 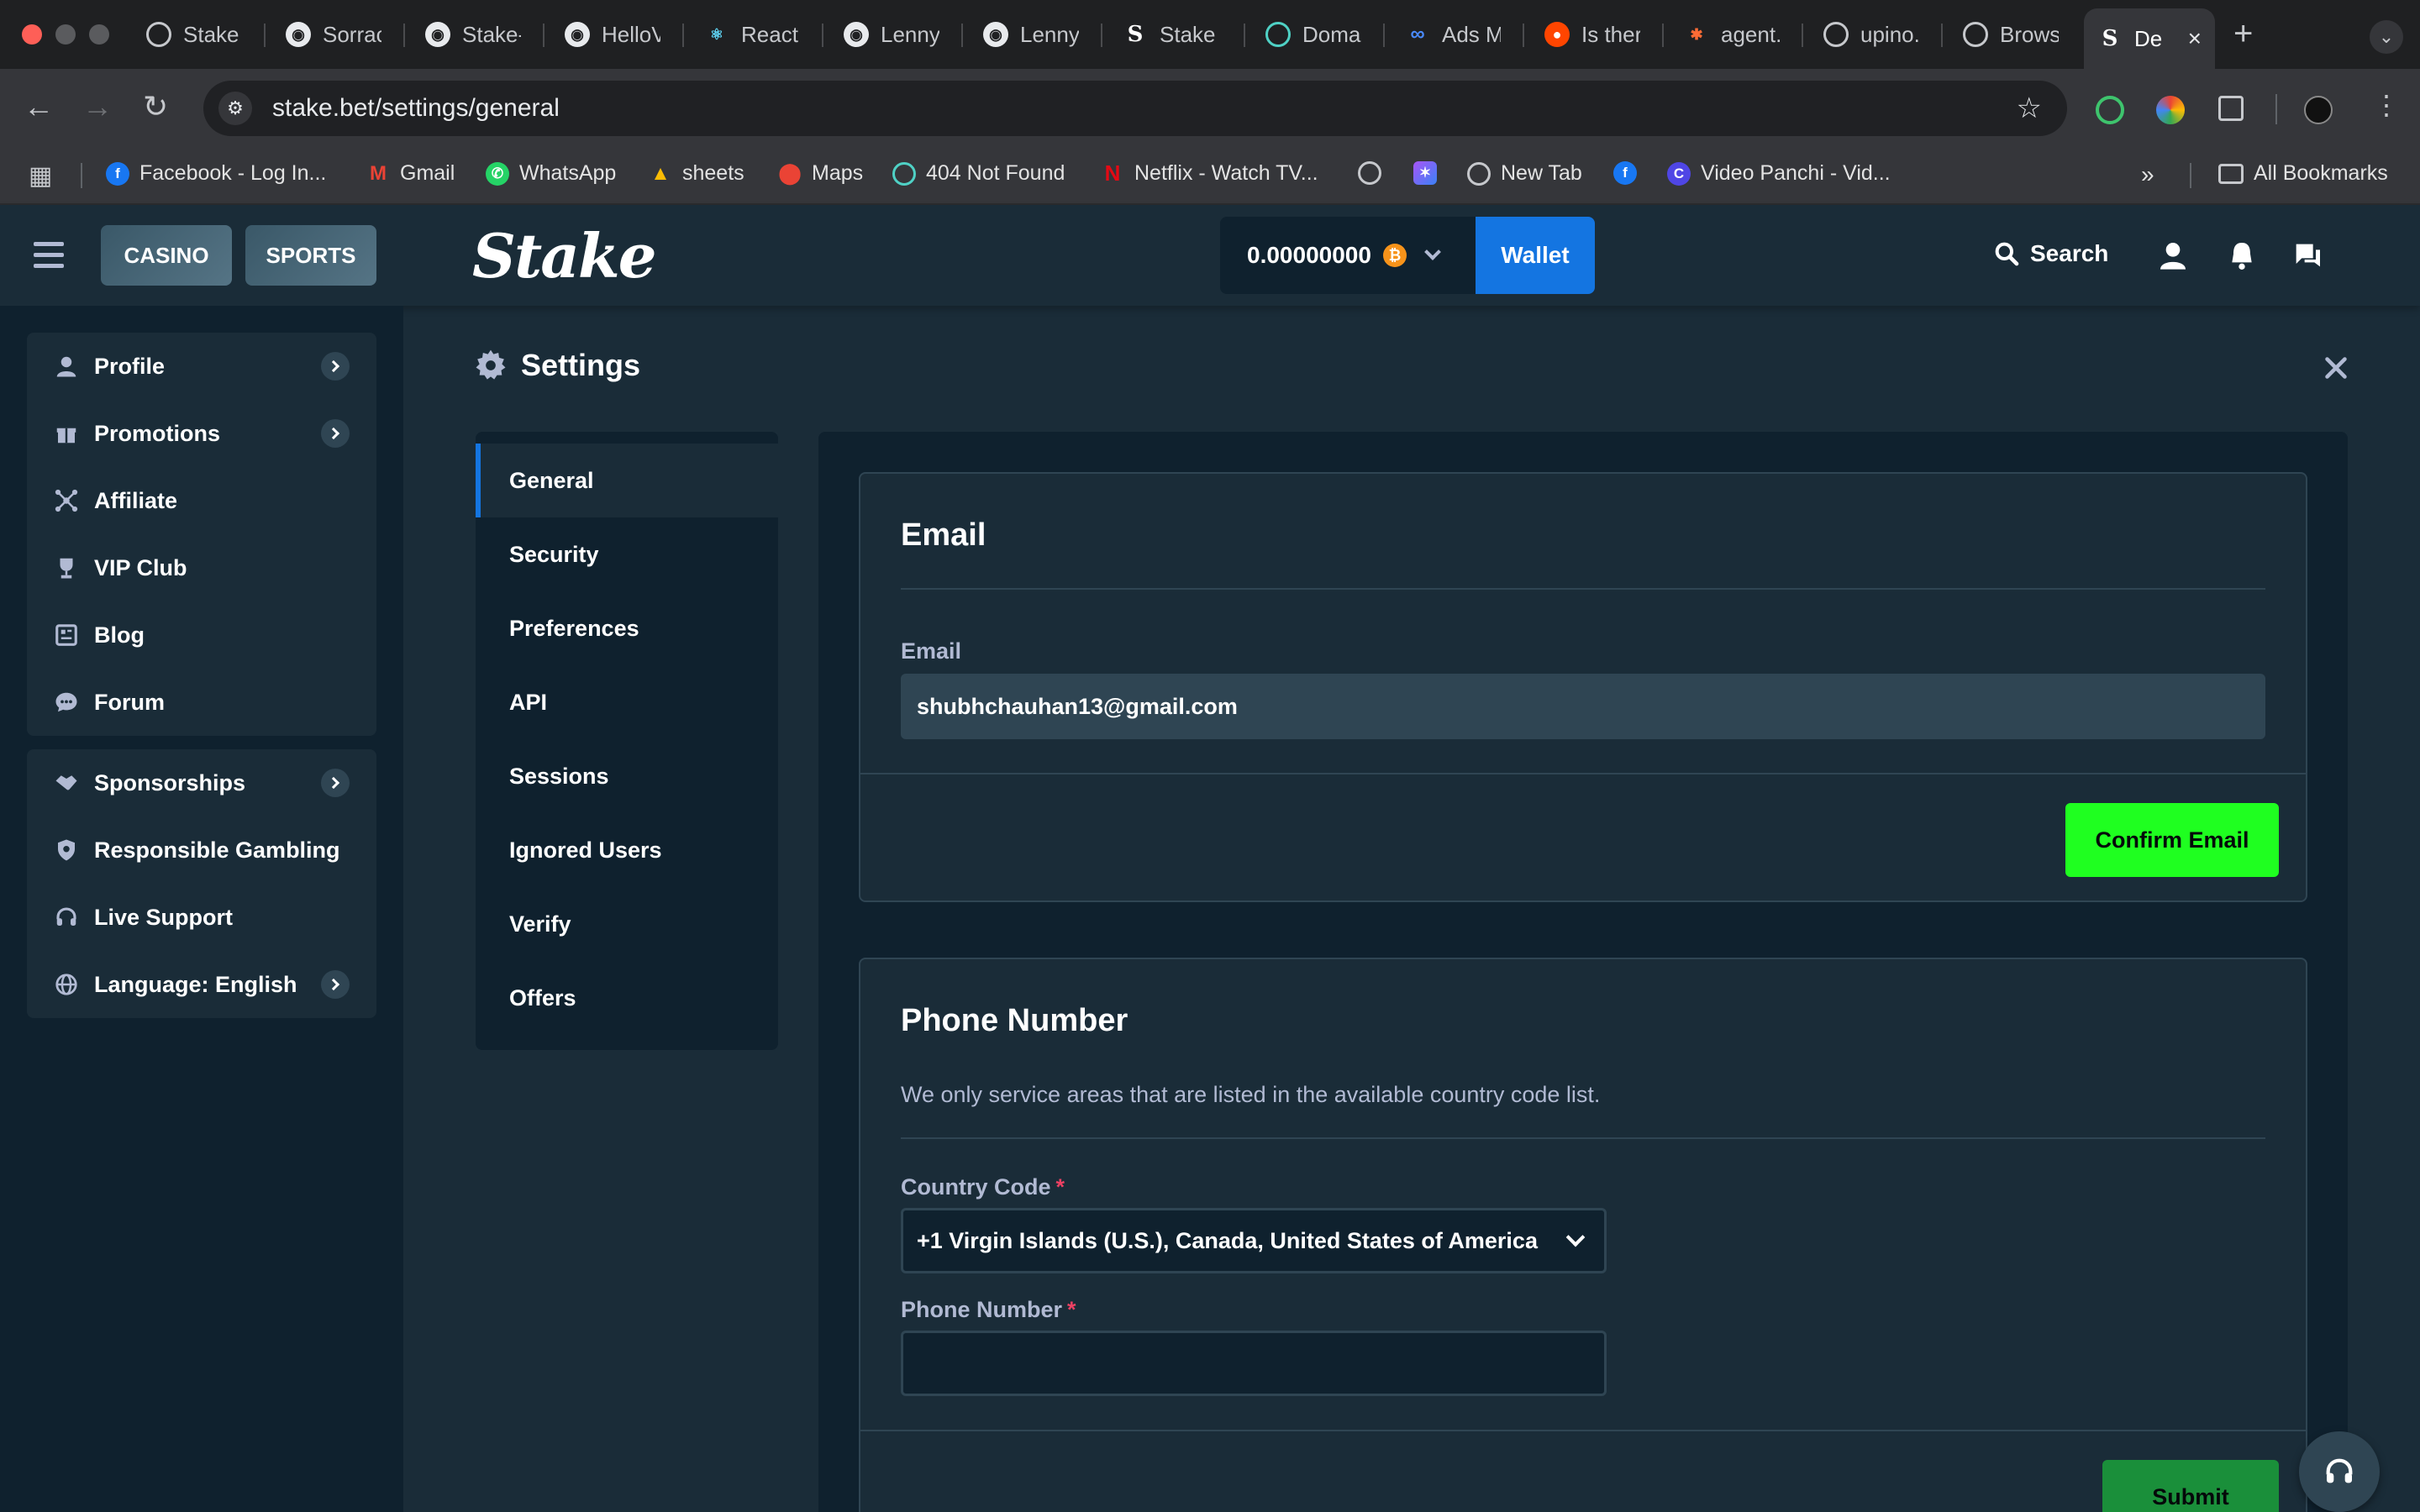 I want to click on live-support-button, so click(x=2339, y=1471).